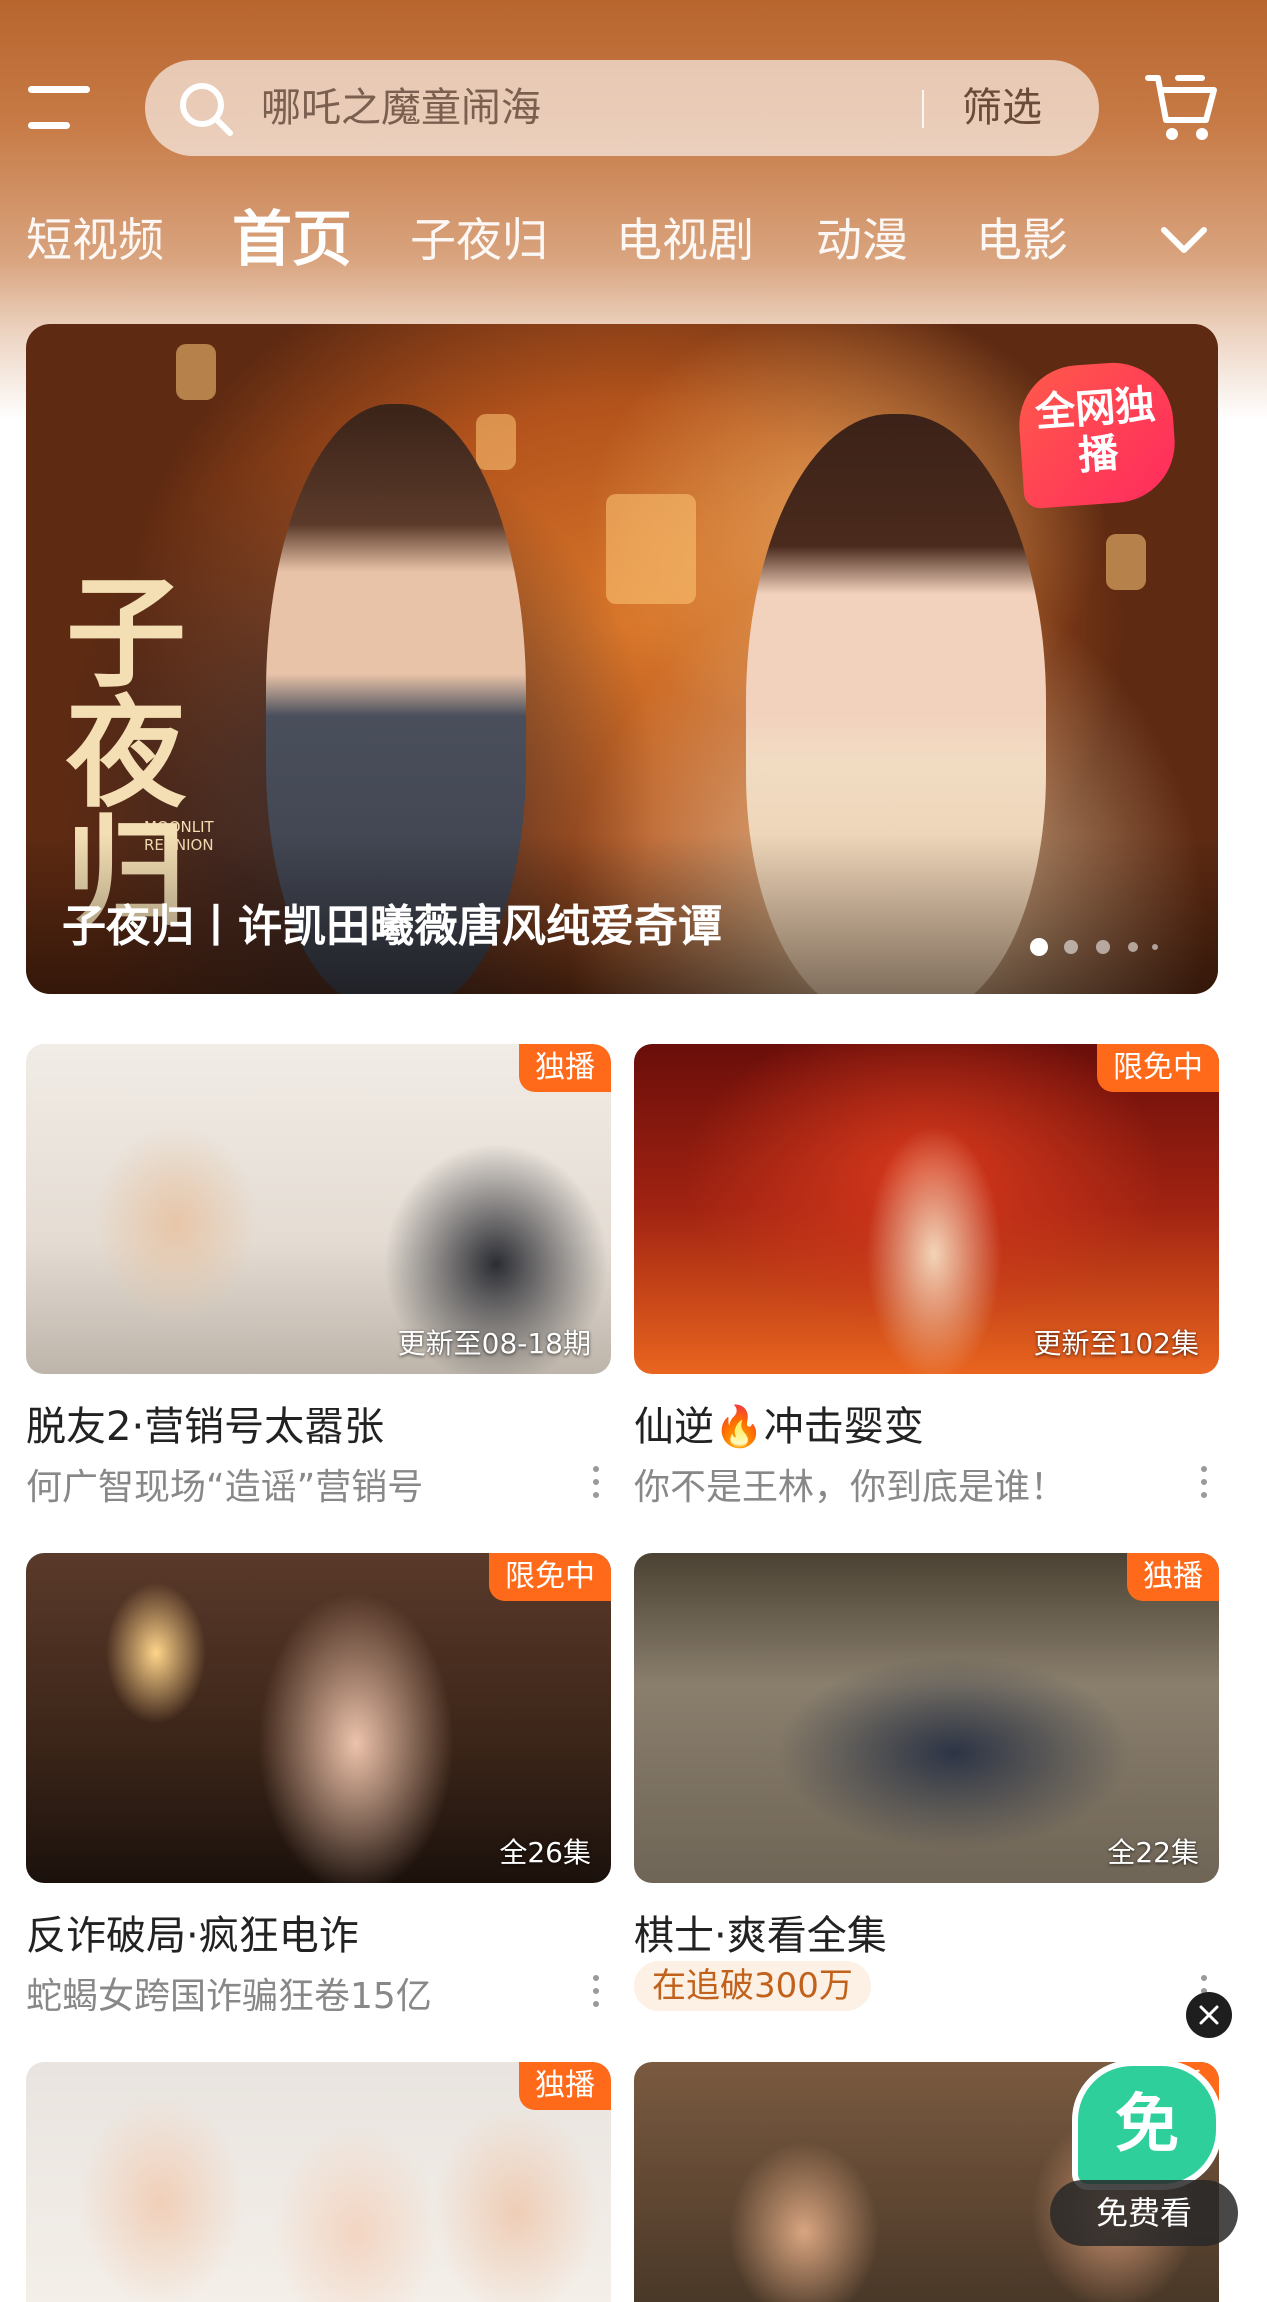 The image size is (1267, 2302). Describe the element at coordinates (318, 1209) in the screenshot. I see `video-thumbnail: 独播 更新至08-18期` at that location.